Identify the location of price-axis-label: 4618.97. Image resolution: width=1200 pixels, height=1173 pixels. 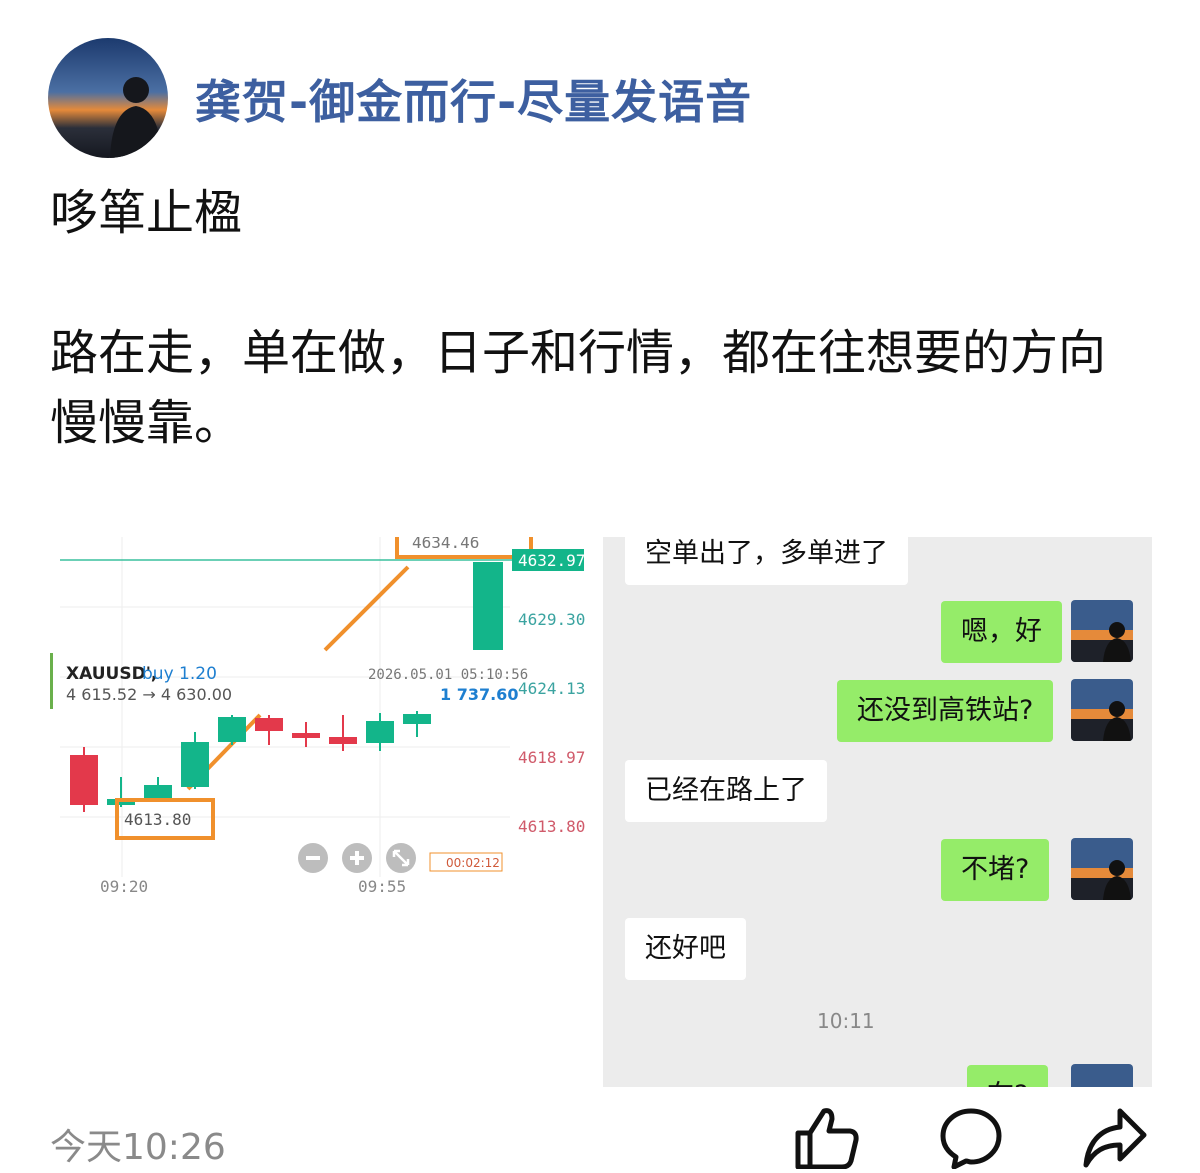
(551, 757).